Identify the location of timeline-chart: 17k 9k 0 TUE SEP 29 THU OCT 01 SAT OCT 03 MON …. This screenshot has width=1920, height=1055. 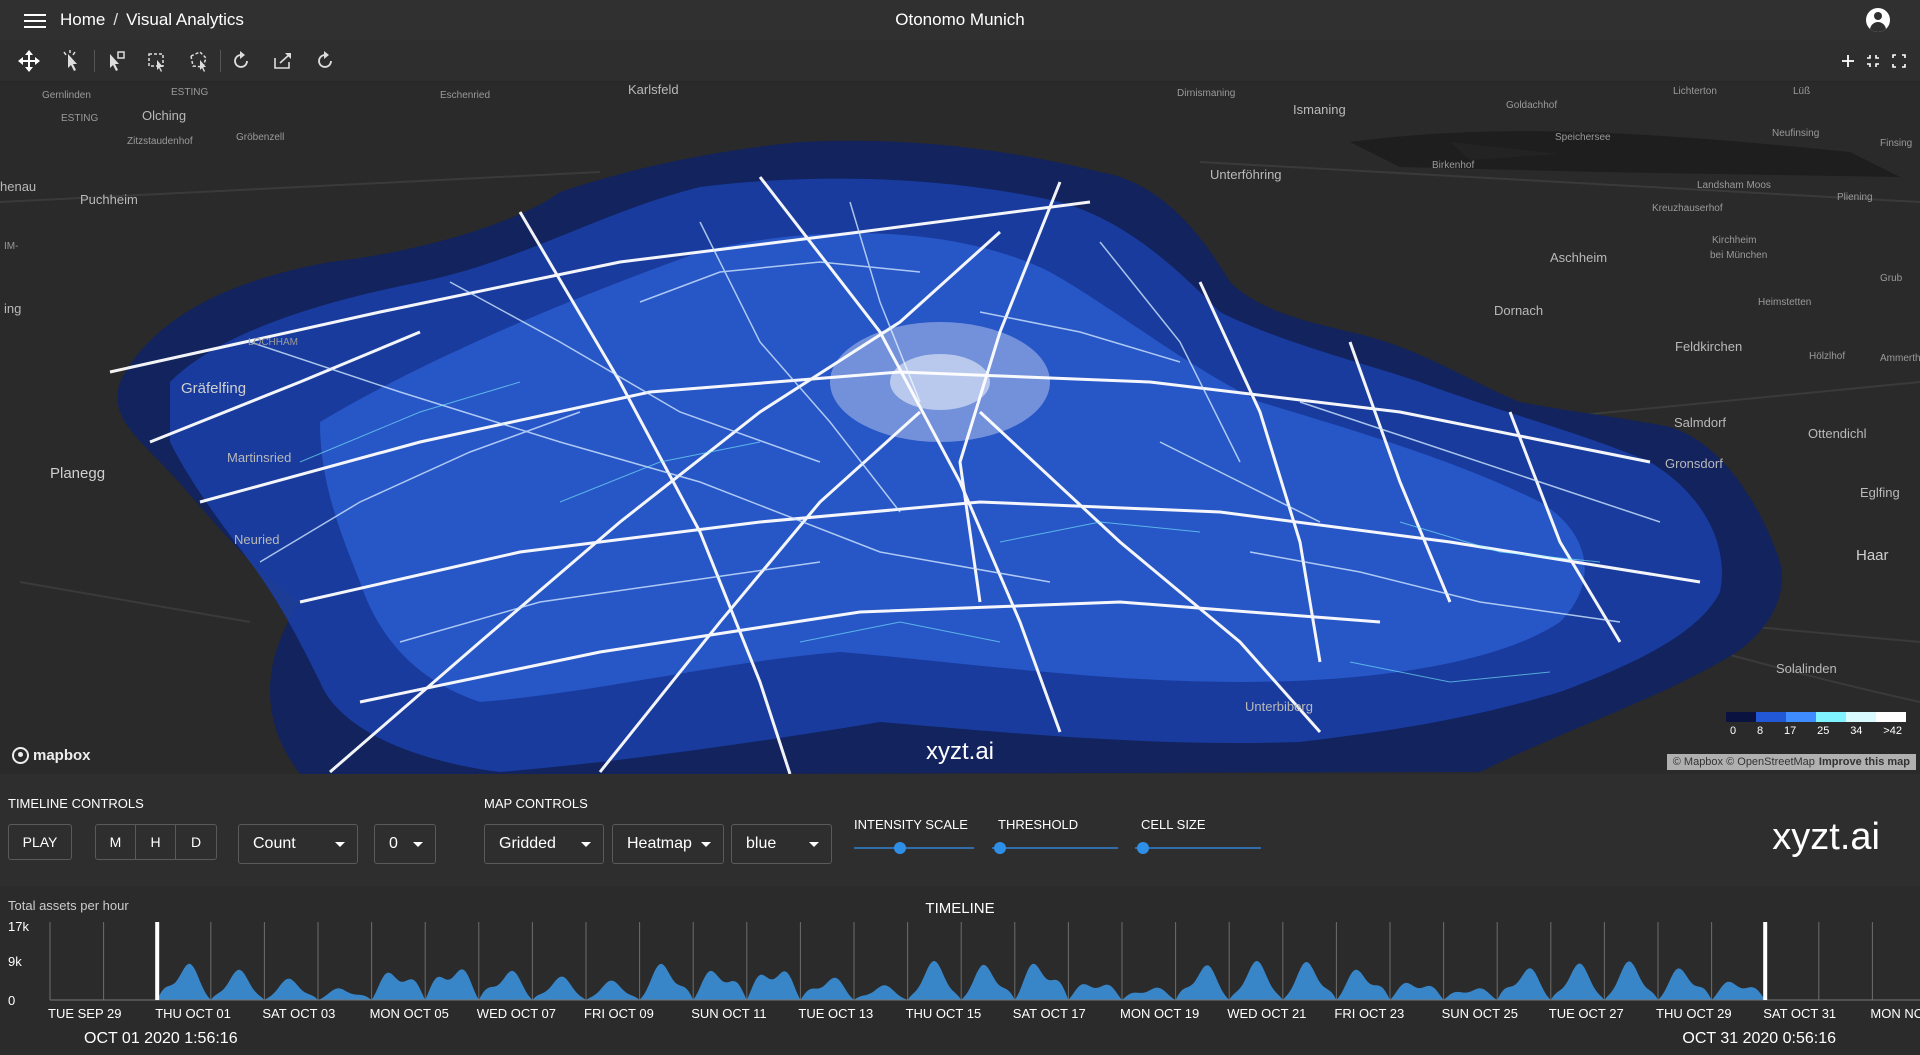
(960, 976).